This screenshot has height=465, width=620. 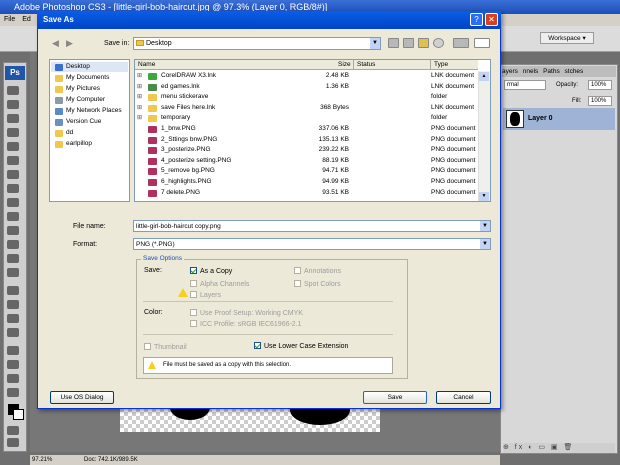 What do you see at coordinates (13, 318) in the screenshot?
I see `path-selection-tool-icon` at bounding box center [13, 318].